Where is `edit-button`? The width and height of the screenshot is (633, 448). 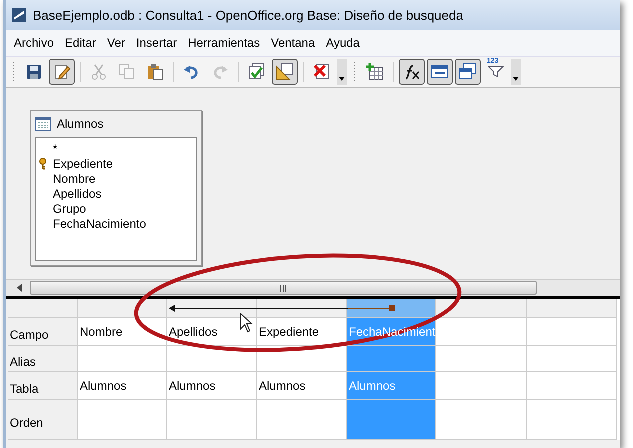 edit-button is located at coordinates (62, 72).